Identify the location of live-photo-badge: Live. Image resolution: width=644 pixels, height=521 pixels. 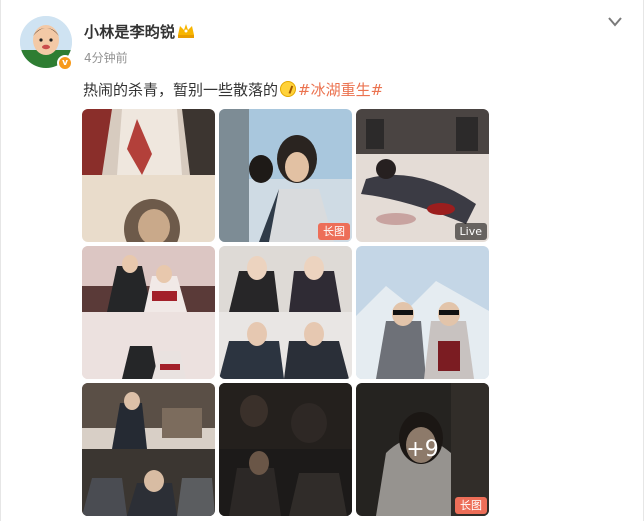
(470, 231).